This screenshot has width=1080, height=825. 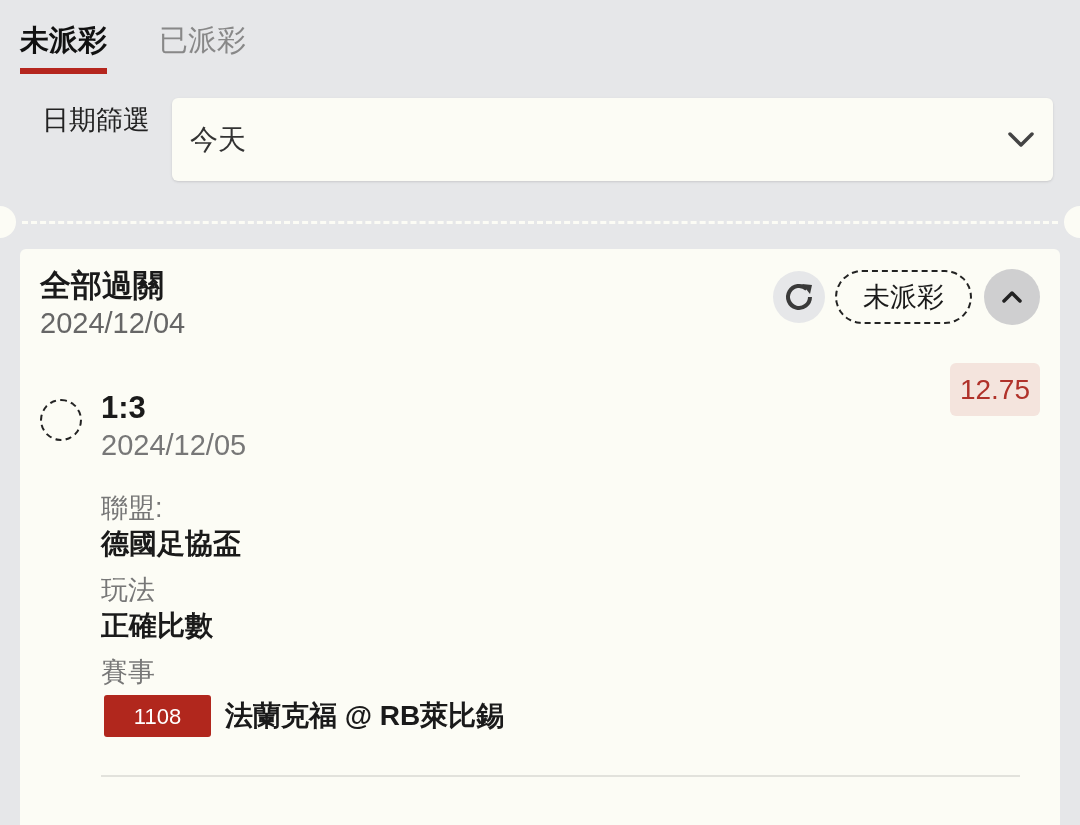 I want to click on field-label: 聯盟:, so click(x=132, y=508).